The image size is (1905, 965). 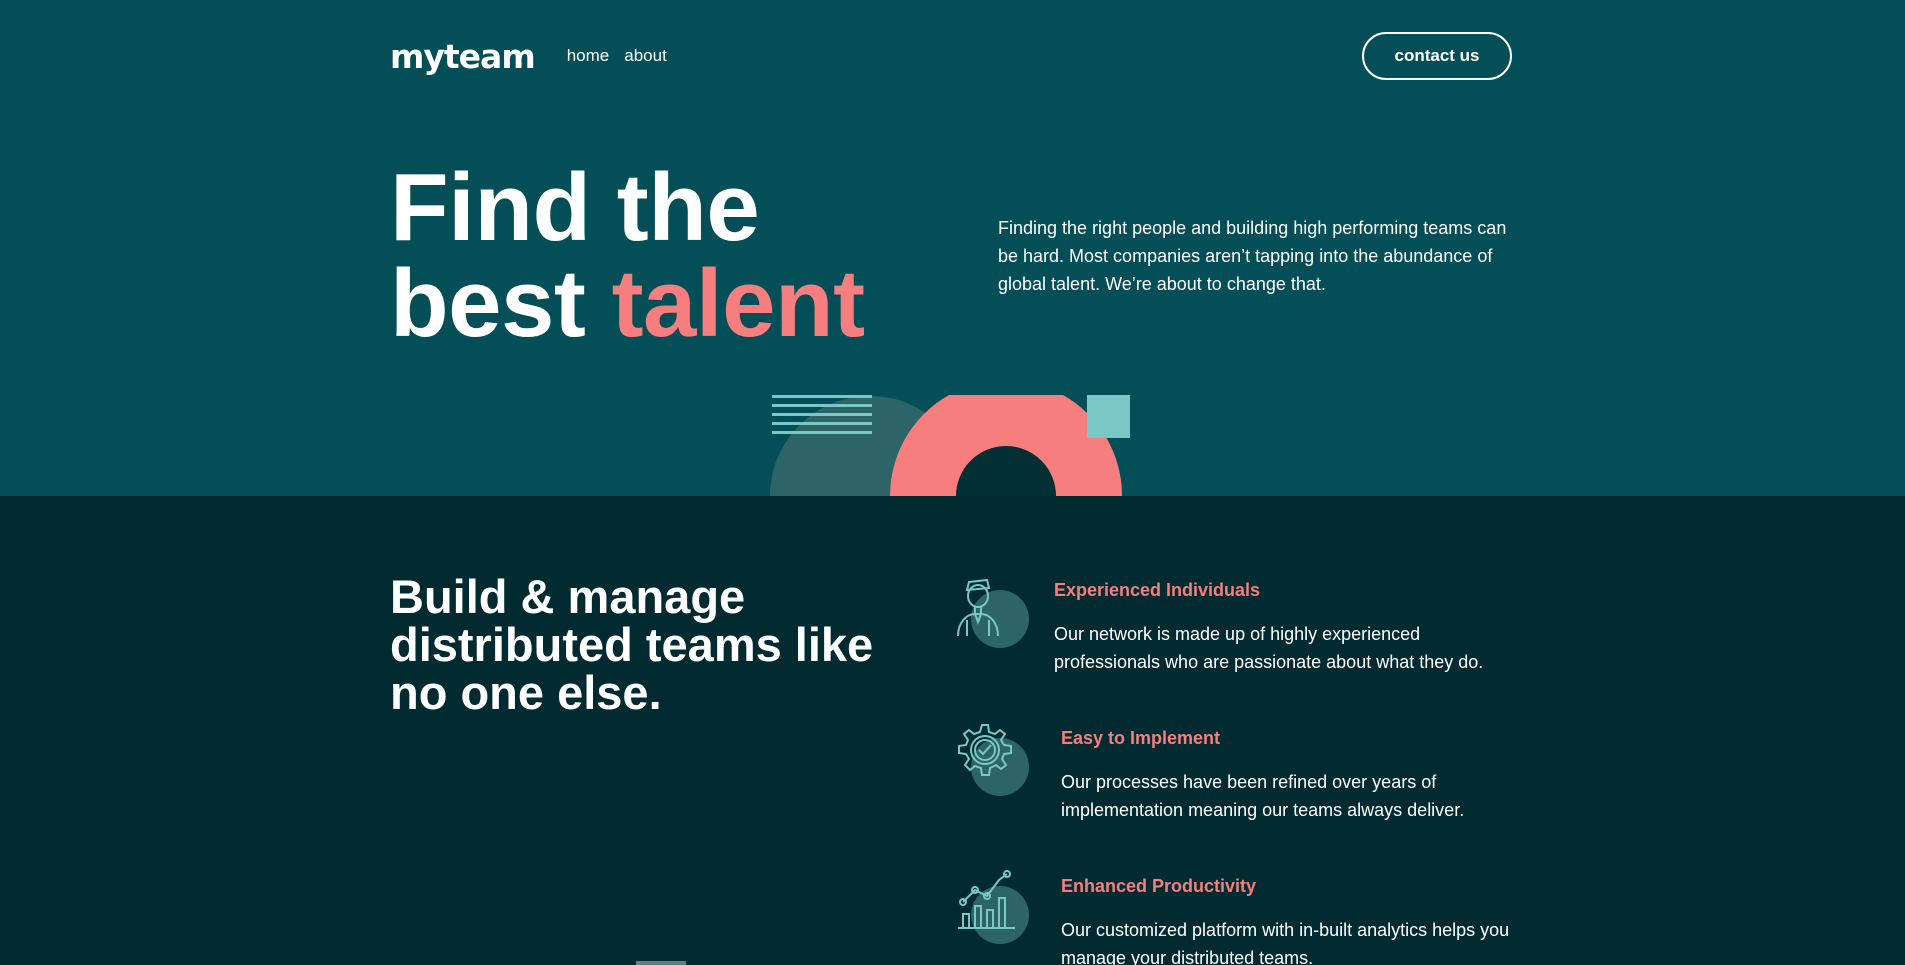 What do you see at coordinates (950, 445) in the screenshot?
I see `hero-decorative-pattern` at bounding box center [950, 445].